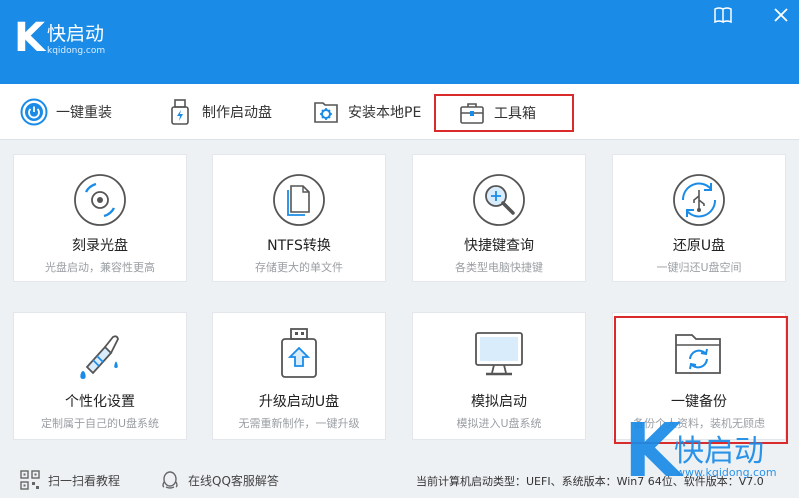 Image resolution: width=799 pixels, height=498 pixels. I want to click on tool-subtitle: 各类型电脑快捷键, so click(499, 267).